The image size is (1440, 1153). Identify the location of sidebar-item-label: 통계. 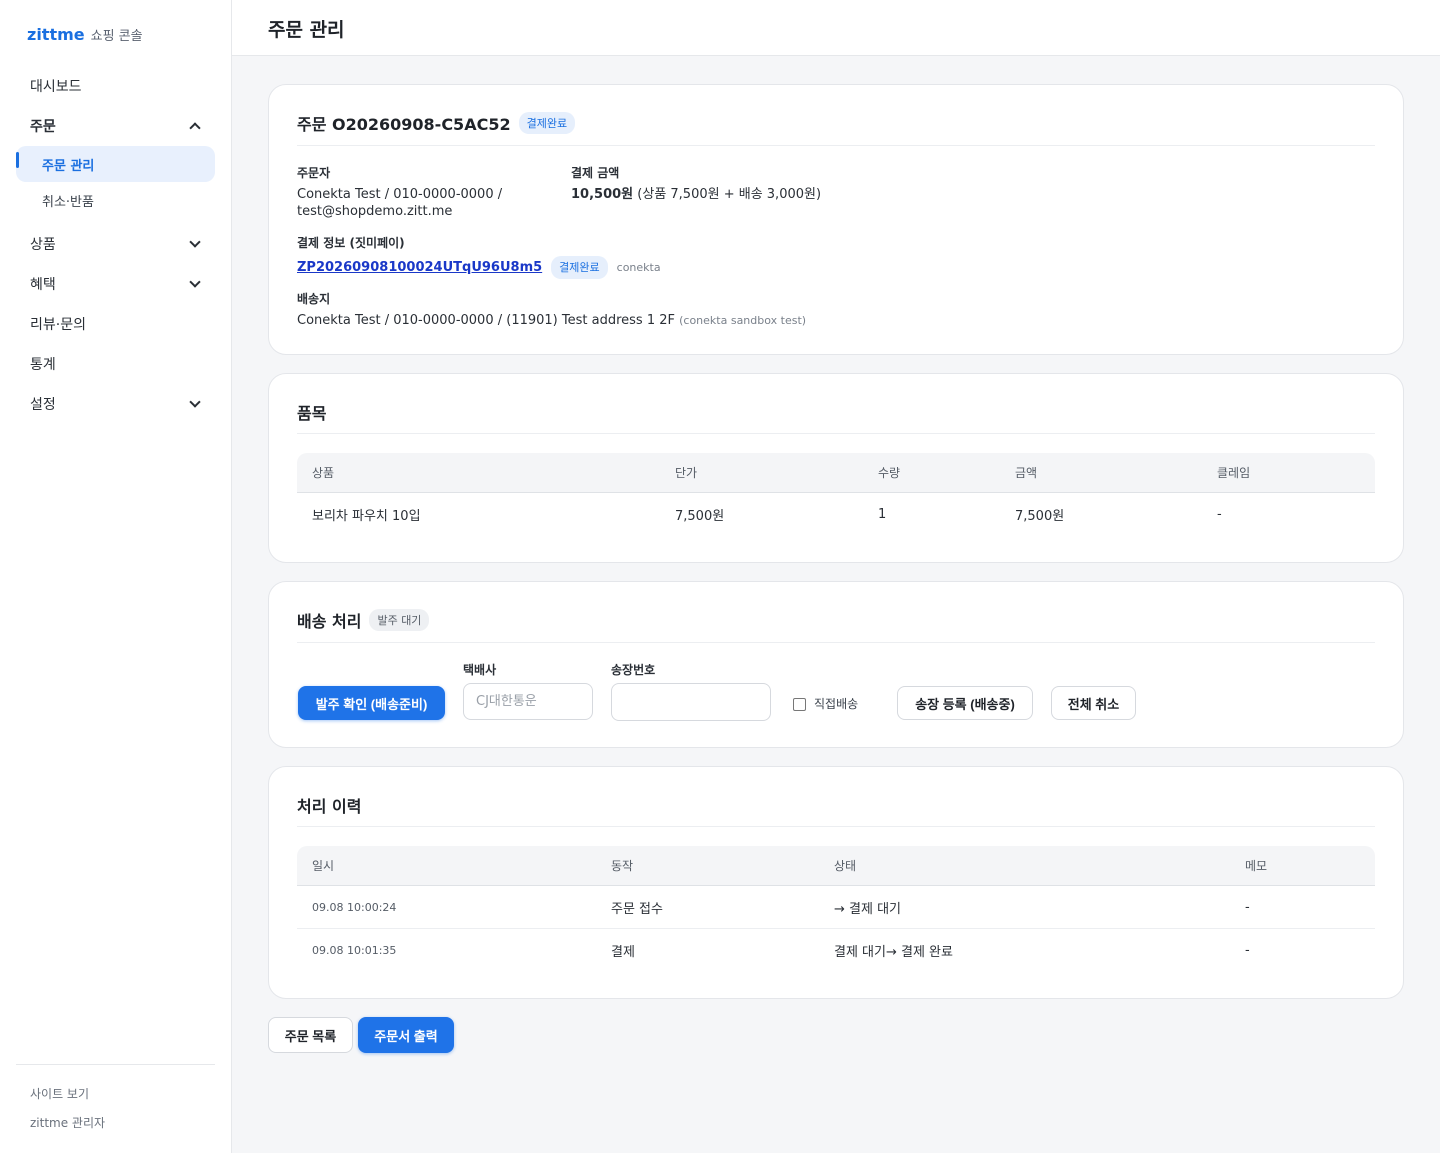
(43, 365).